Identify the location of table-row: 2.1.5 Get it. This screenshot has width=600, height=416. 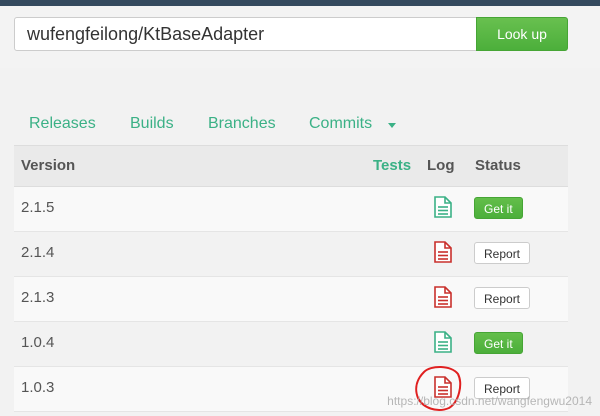
(291, 209).